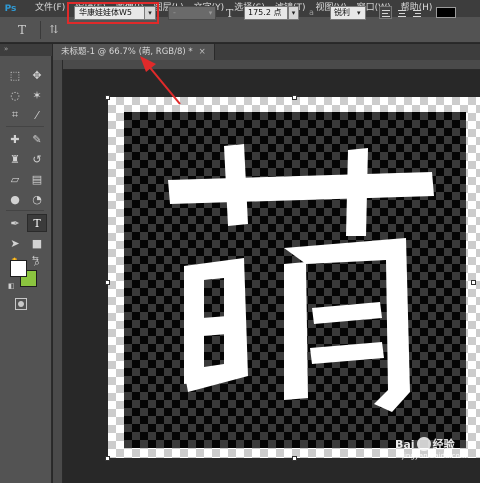 This screenshot has width=480, height=483. Describe the element at coordinates (40, 29) in the screenshot. I see `options-separator` at that location.